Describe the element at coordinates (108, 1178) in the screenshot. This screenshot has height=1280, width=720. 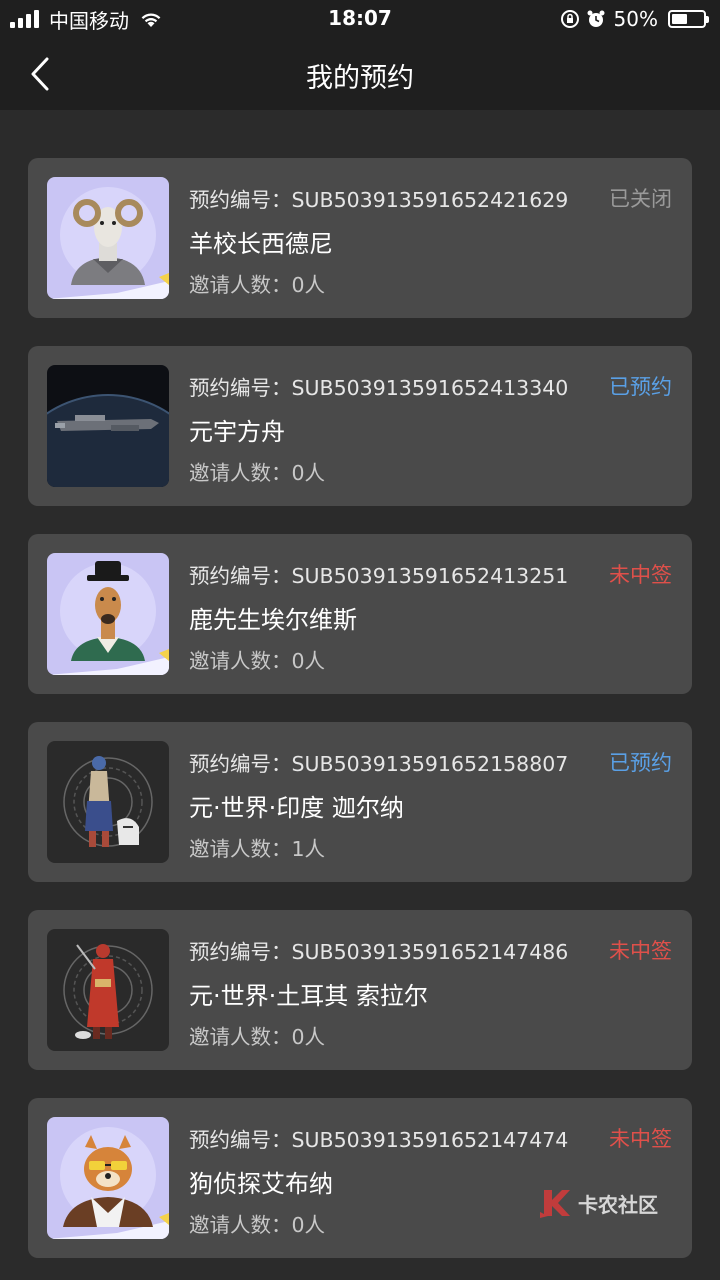
I see `dog-avatar` at that location.